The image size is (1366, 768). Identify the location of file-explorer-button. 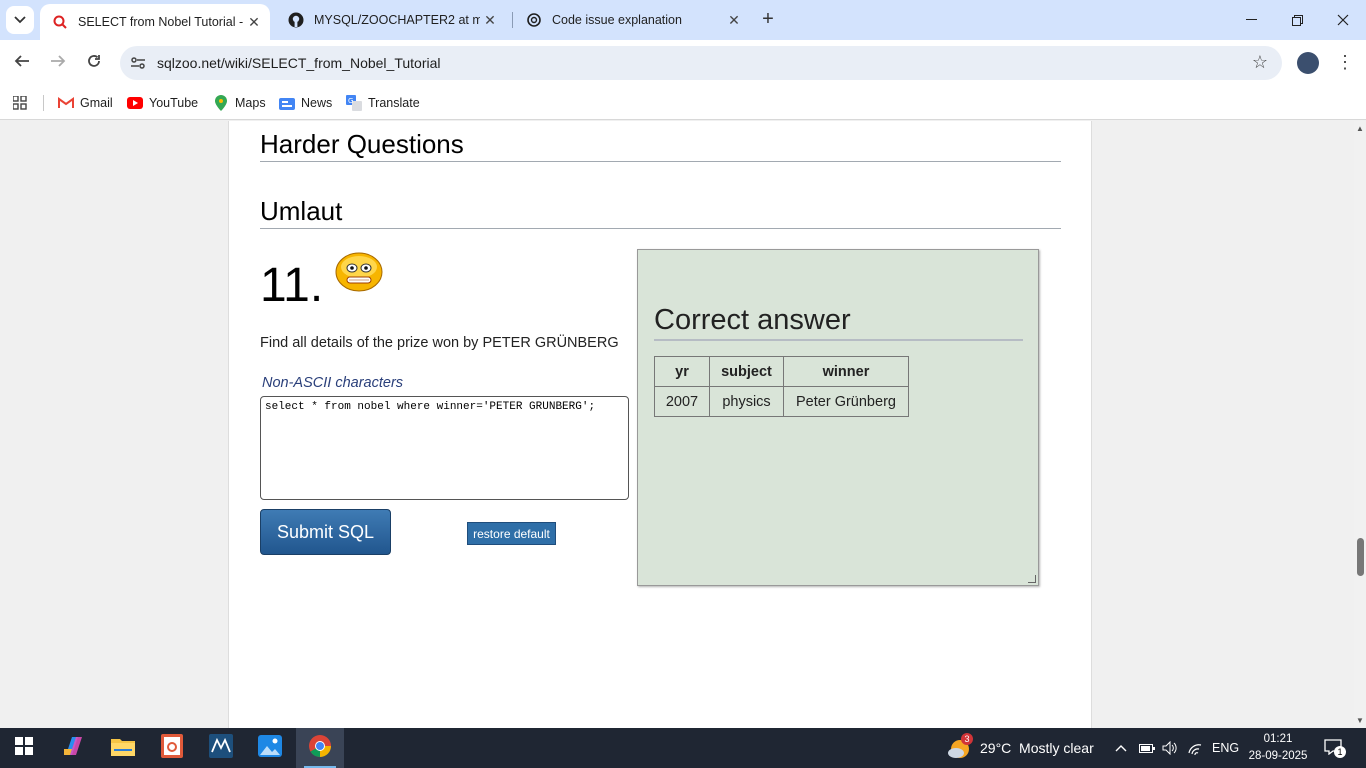
(123, 748).